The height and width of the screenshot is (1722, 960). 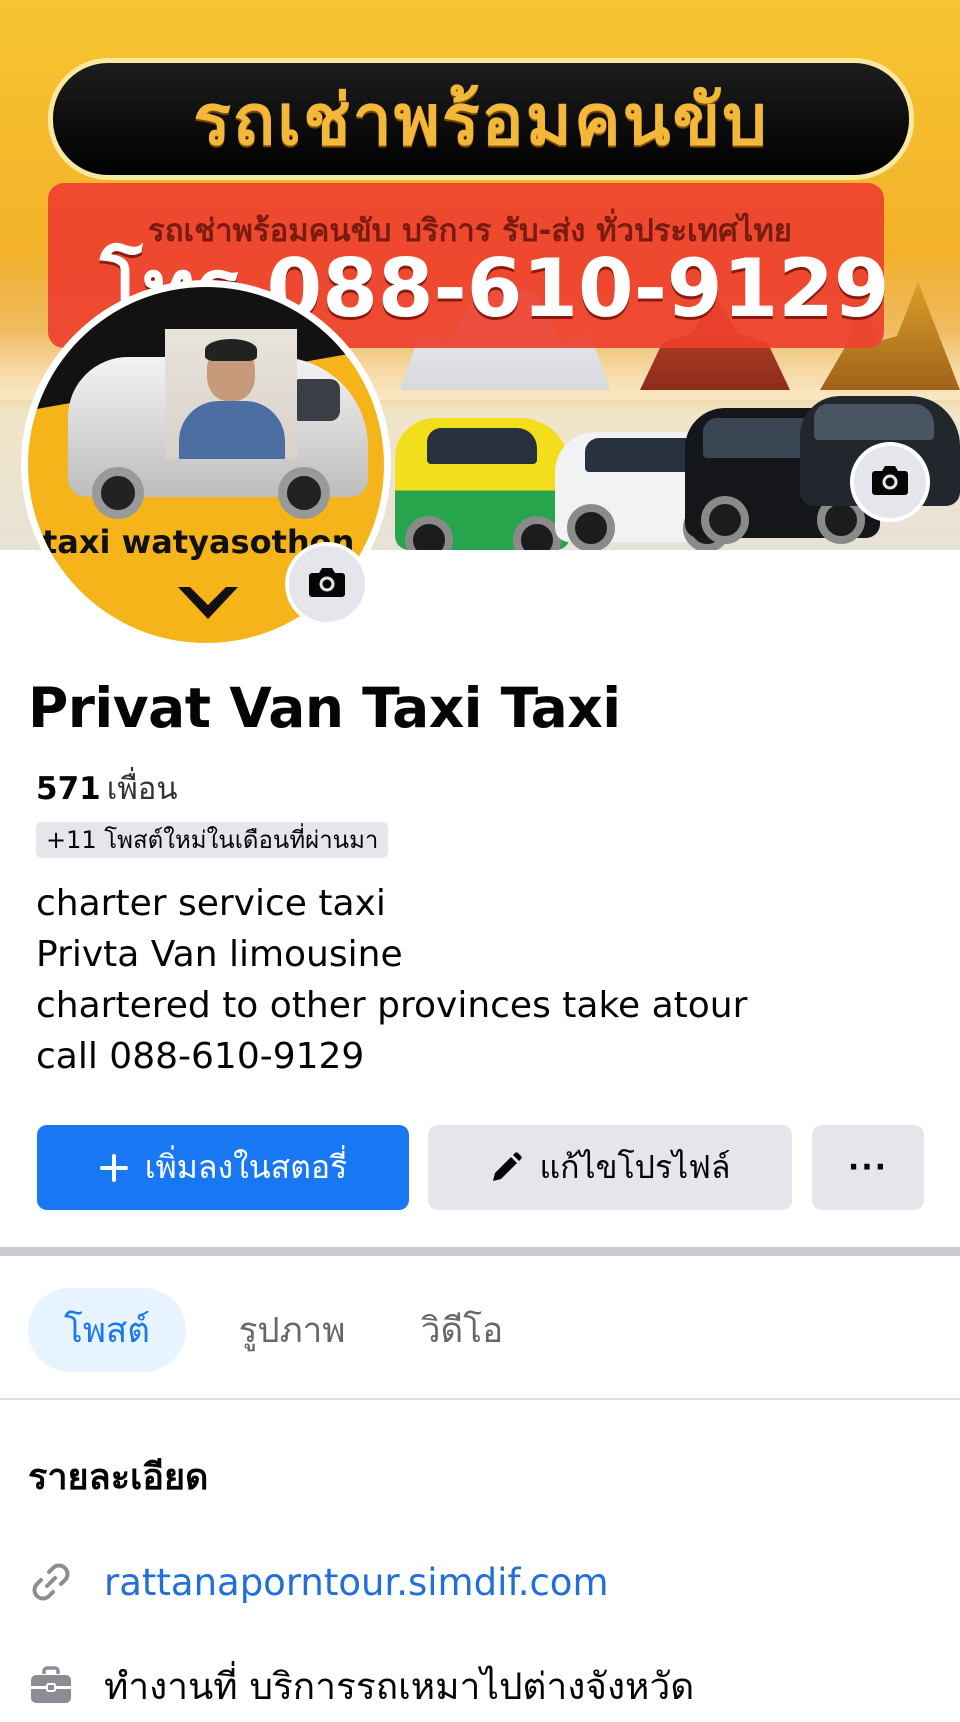 I want to click on bio-line: Privta Van limousine, so click(x=219, y=954).